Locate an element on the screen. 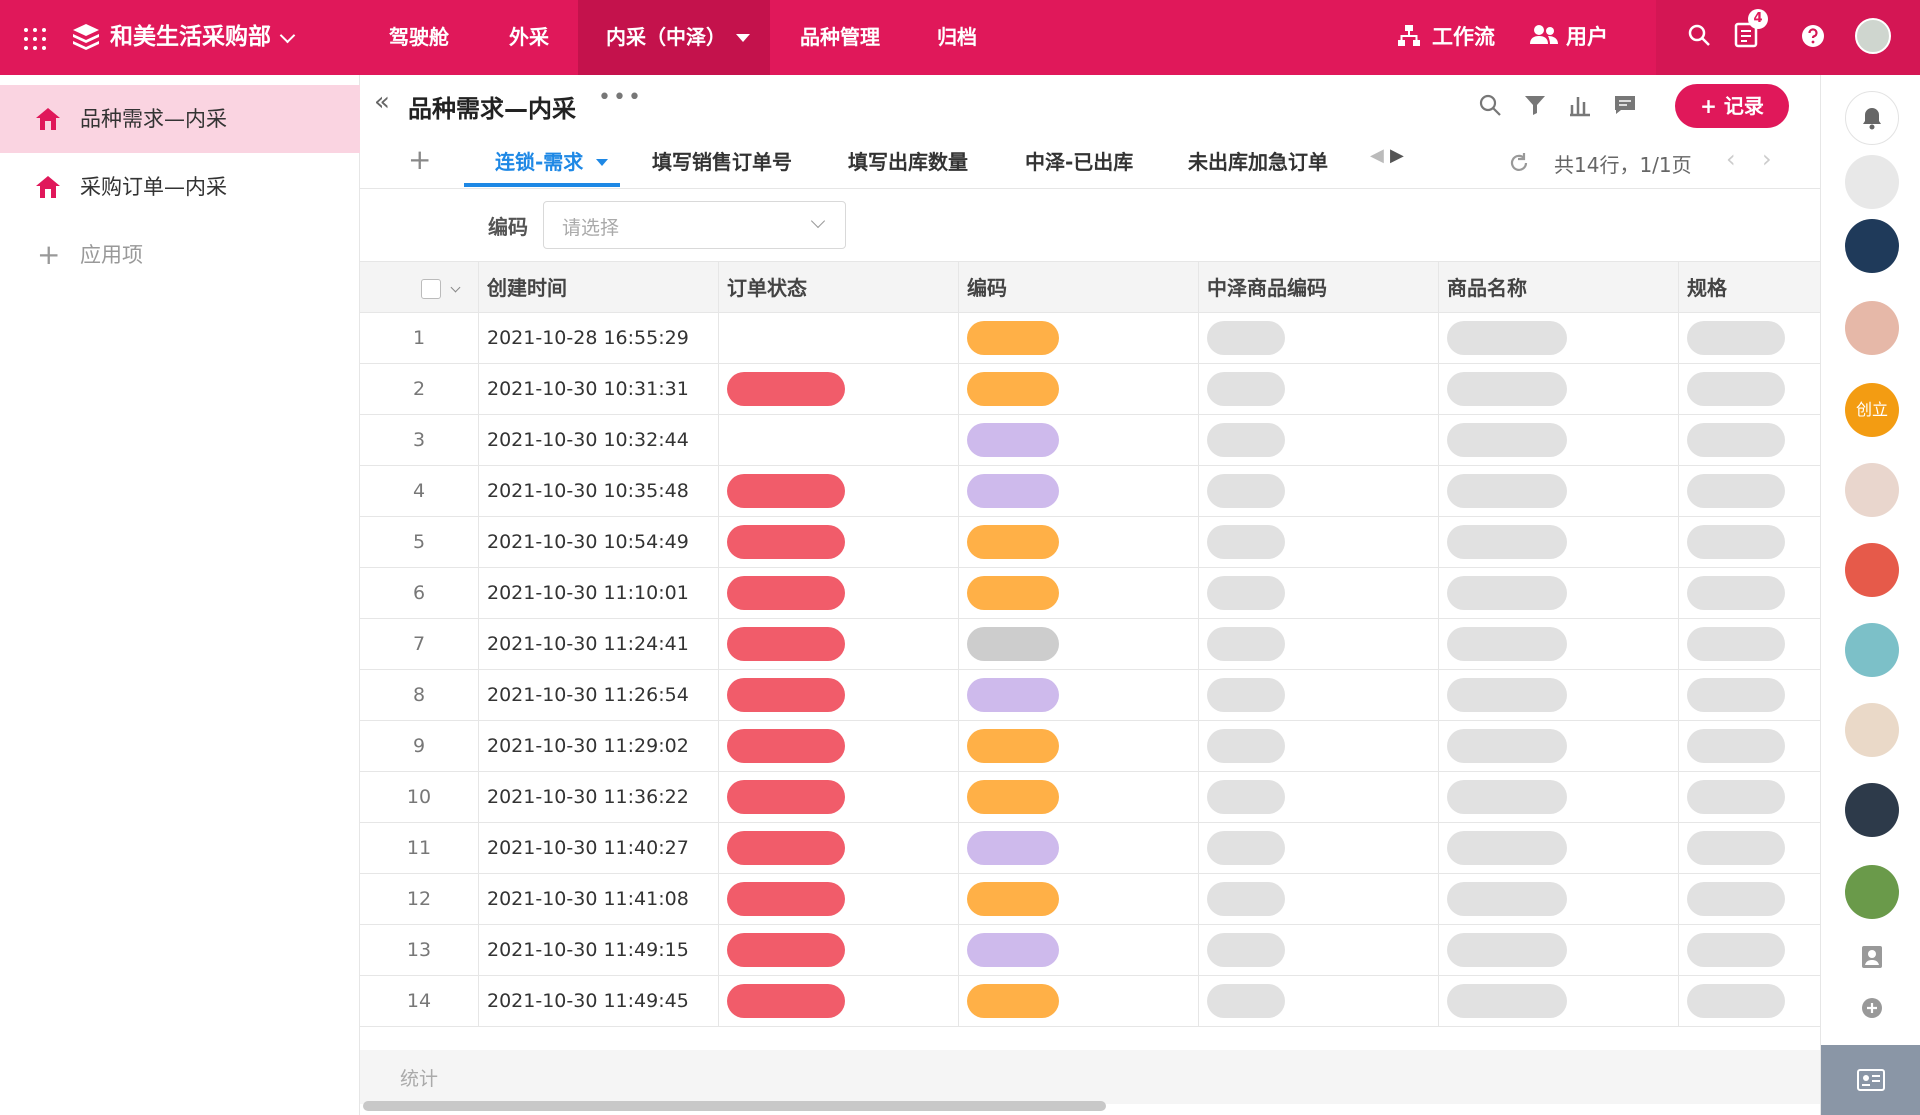  horizontal-scrollbar is located at coordinates (734, 1106).